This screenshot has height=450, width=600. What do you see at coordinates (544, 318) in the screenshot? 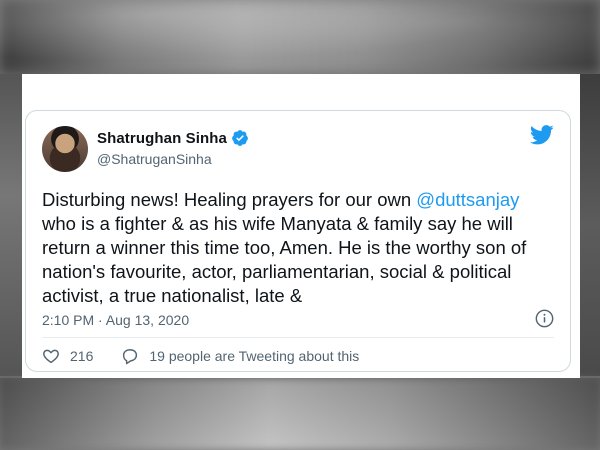
I see `info-icon` at bounding box center [544, 318].